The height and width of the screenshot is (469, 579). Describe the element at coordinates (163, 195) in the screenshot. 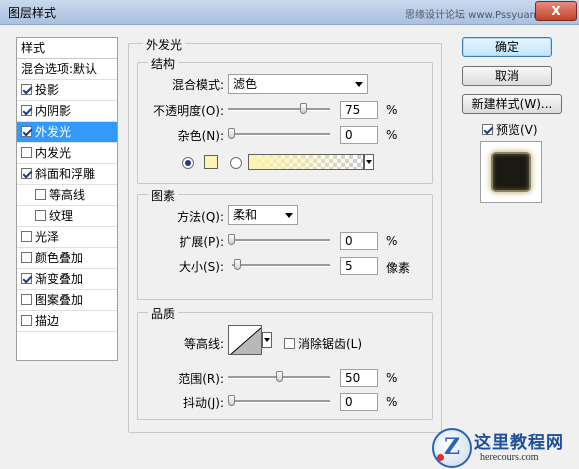

I see `elements-title: 图素` at that location.